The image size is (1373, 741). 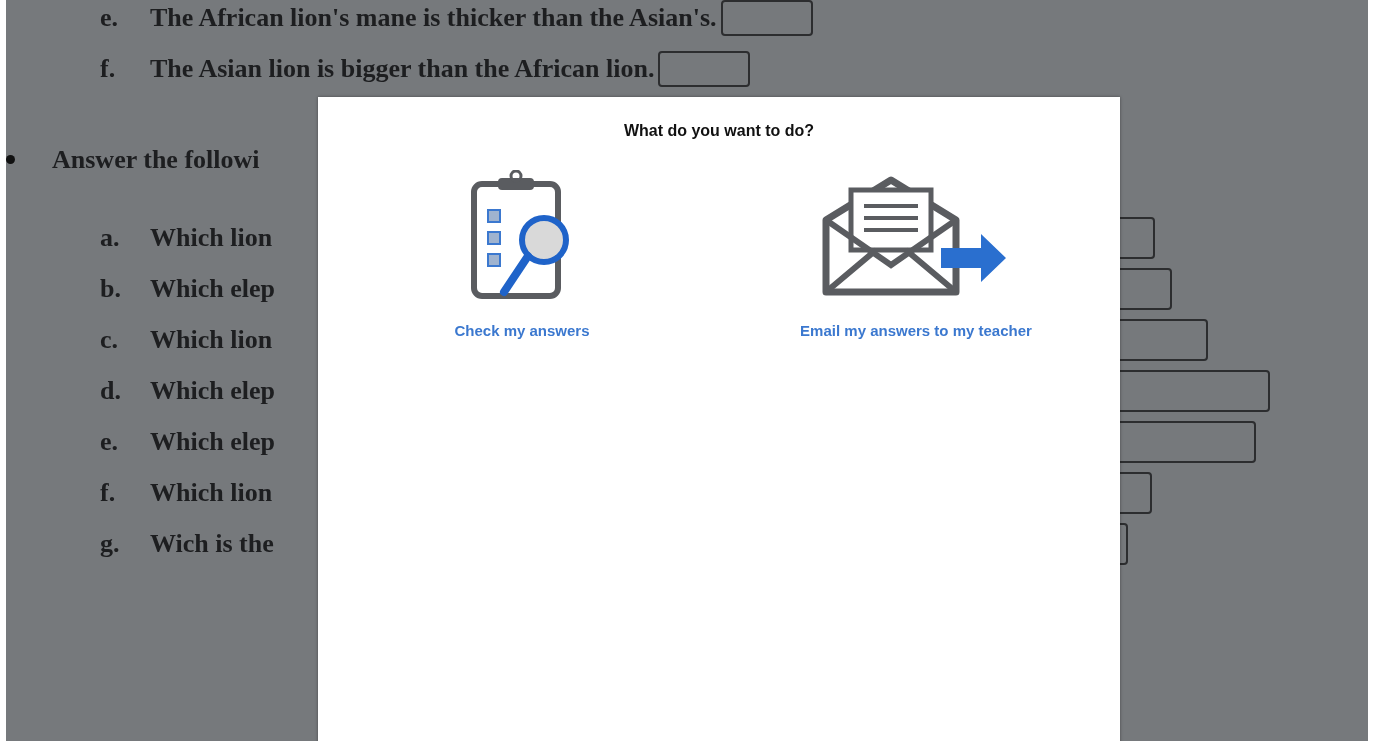 I want to click on item-letter: a., so click(x=110, y=237).